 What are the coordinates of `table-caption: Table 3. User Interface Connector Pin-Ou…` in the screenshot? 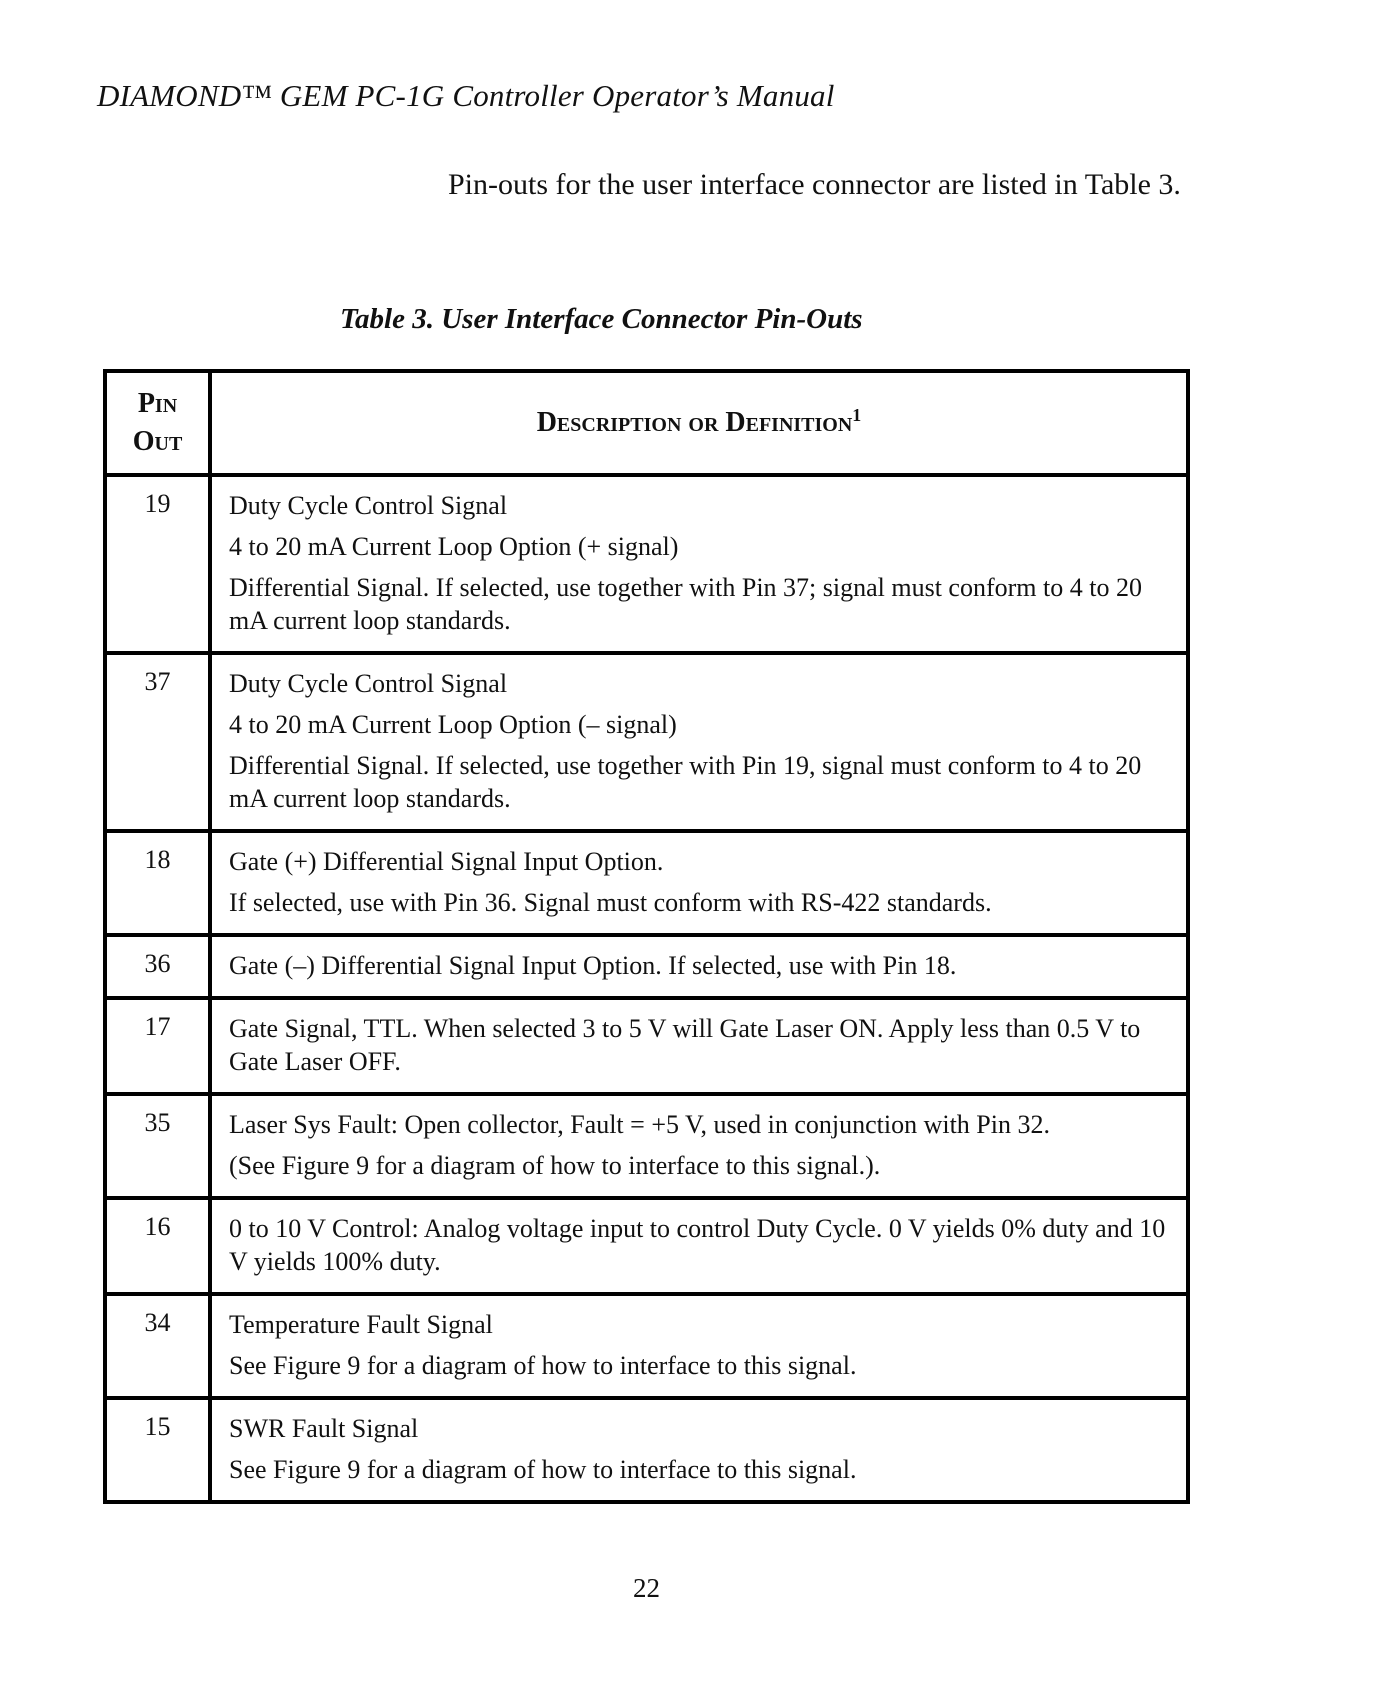 It's located at (601, 319).